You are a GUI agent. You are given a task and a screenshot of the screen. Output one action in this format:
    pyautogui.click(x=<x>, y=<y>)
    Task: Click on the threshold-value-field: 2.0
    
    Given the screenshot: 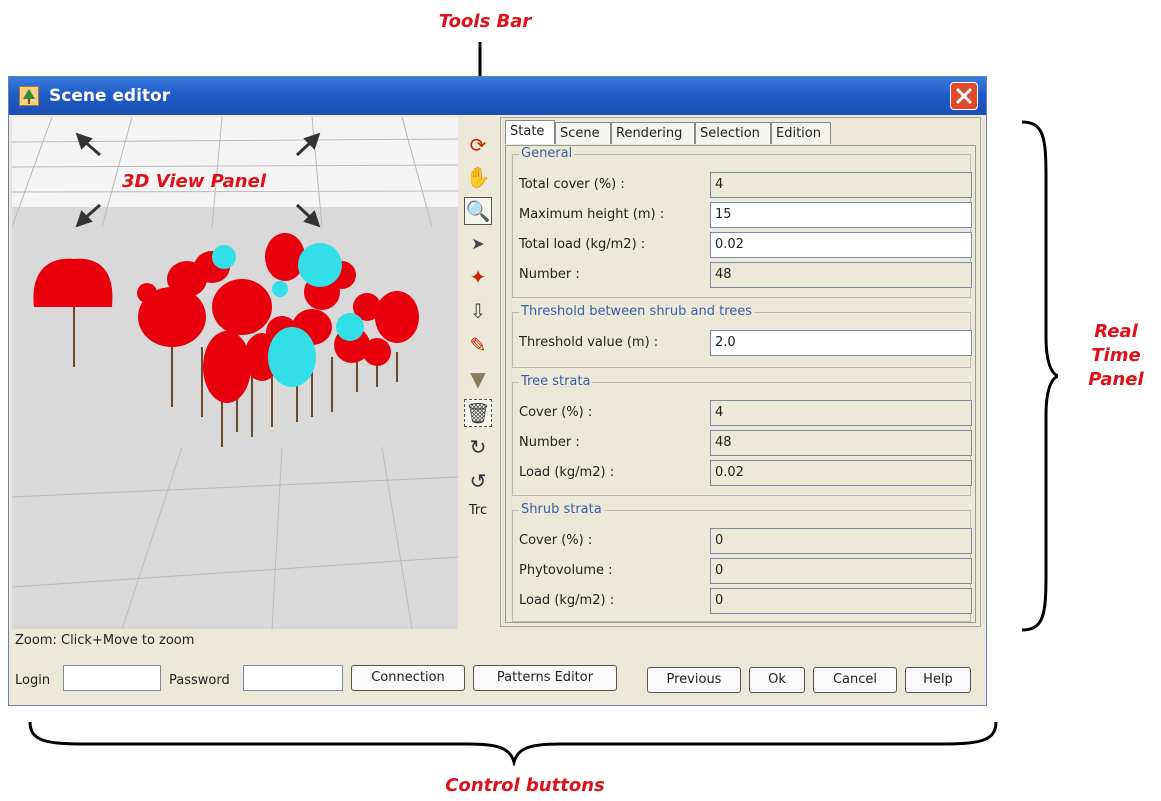 What is the action you would take?
    pyautogui.click(x=841, y=343)
    